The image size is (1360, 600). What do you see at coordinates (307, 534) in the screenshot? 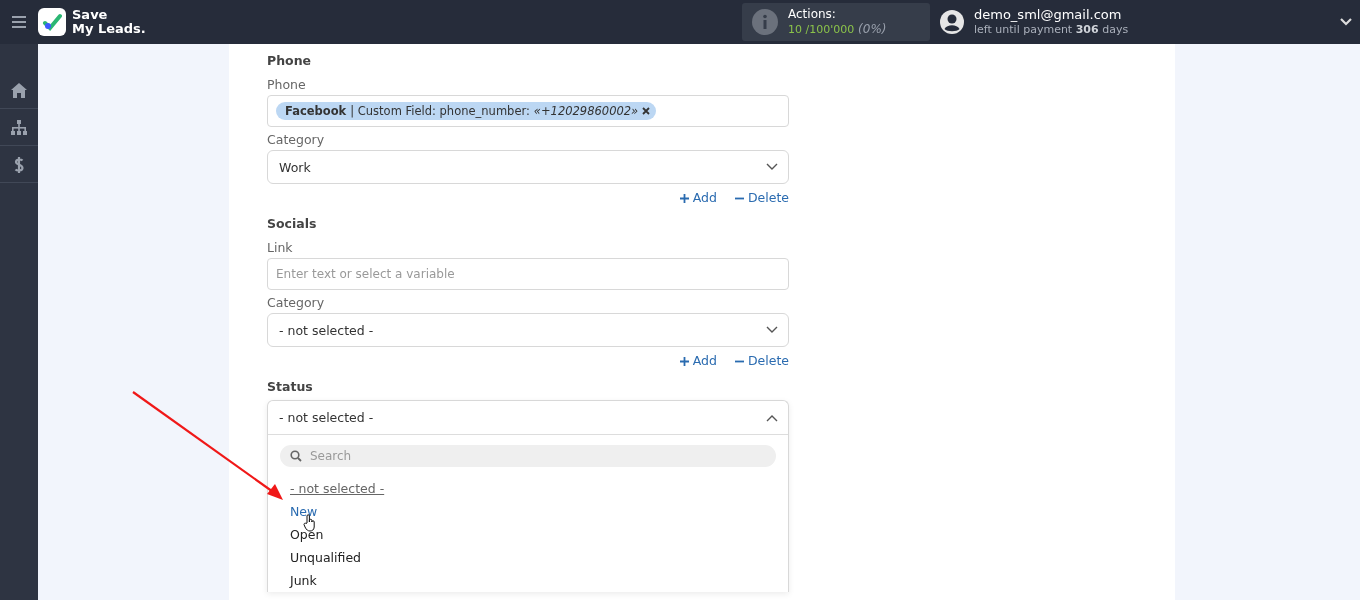
I see `dropdown-option: Open` at bounding box center [307, 534].